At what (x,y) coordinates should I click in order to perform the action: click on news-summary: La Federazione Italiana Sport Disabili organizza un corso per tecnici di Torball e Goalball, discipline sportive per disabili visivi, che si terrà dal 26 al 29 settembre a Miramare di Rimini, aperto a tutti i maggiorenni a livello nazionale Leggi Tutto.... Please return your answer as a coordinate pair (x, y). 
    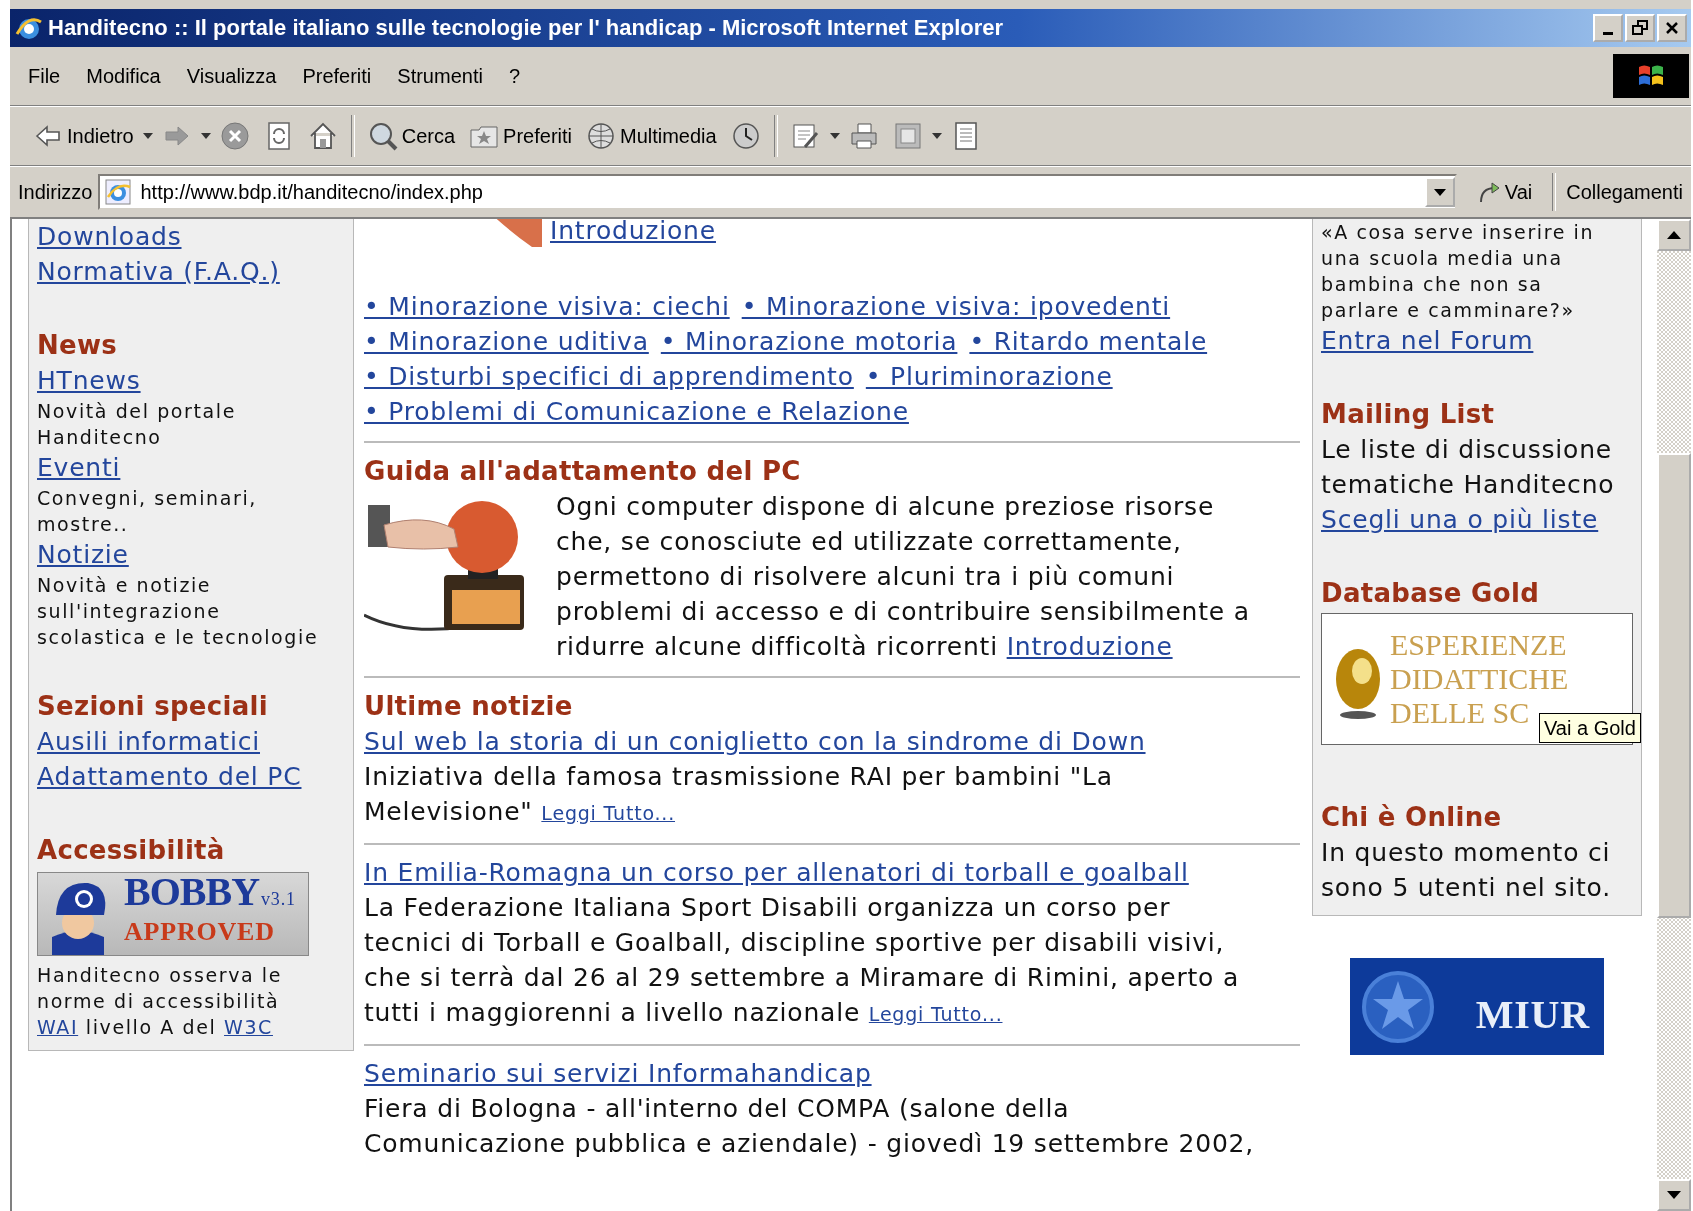
    Looking at the image, I should click on (802, 960).